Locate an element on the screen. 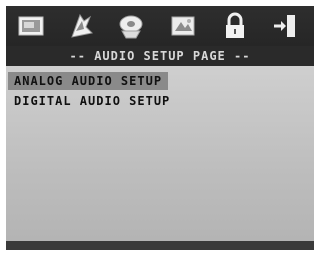 The width and height of the screenshot is (322, 254). help-bar is located at coordinates (160, 245).